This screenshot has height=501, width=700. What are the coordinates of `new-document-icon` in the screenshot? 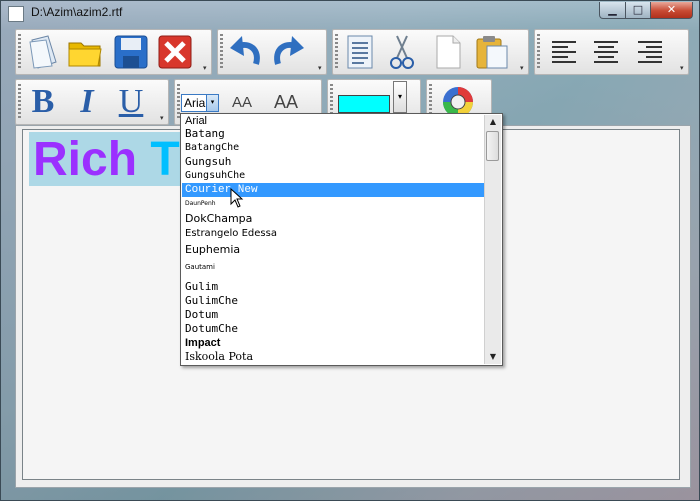 It's located at (43, 52).